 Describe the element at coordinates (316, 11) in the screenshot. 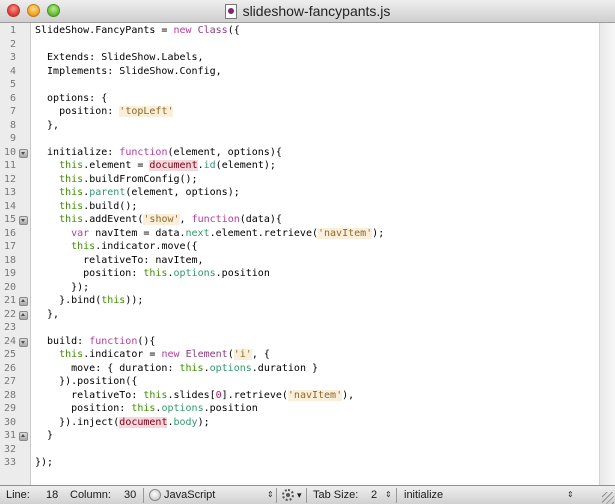

I see `window-title: slideshow-fancypants.js` at that location.